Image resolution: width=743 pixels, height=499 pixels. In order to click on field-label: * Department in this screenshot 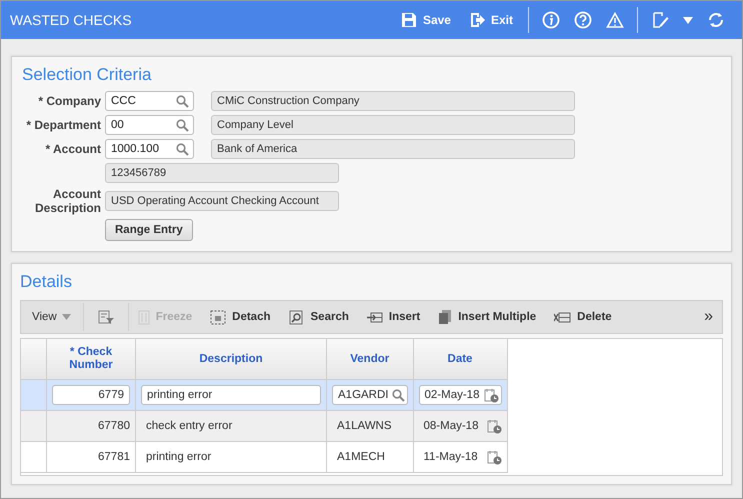, I will do `click(63, 125)`.